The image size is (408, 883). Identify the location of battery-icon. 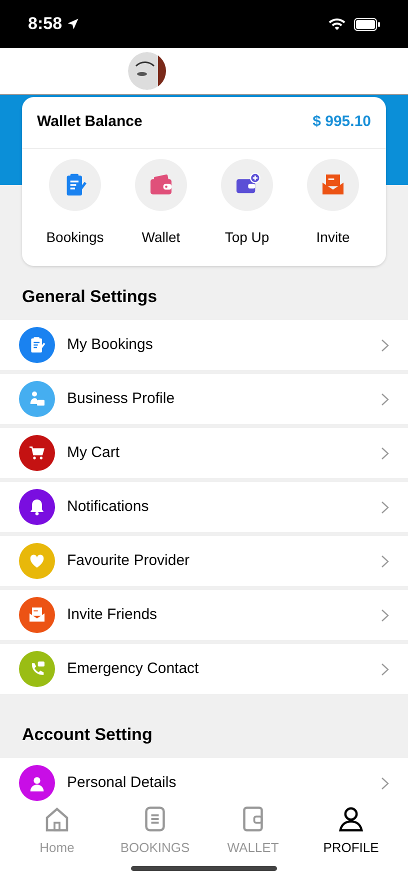
(367, 24).